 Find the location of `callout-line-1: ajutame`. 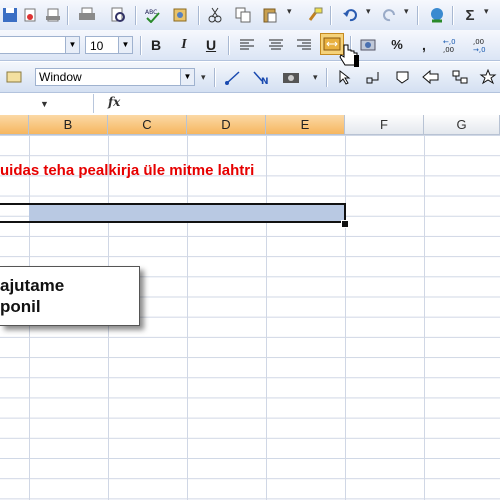

callout-line-1: ajutame is located at coordinates (32, 285).